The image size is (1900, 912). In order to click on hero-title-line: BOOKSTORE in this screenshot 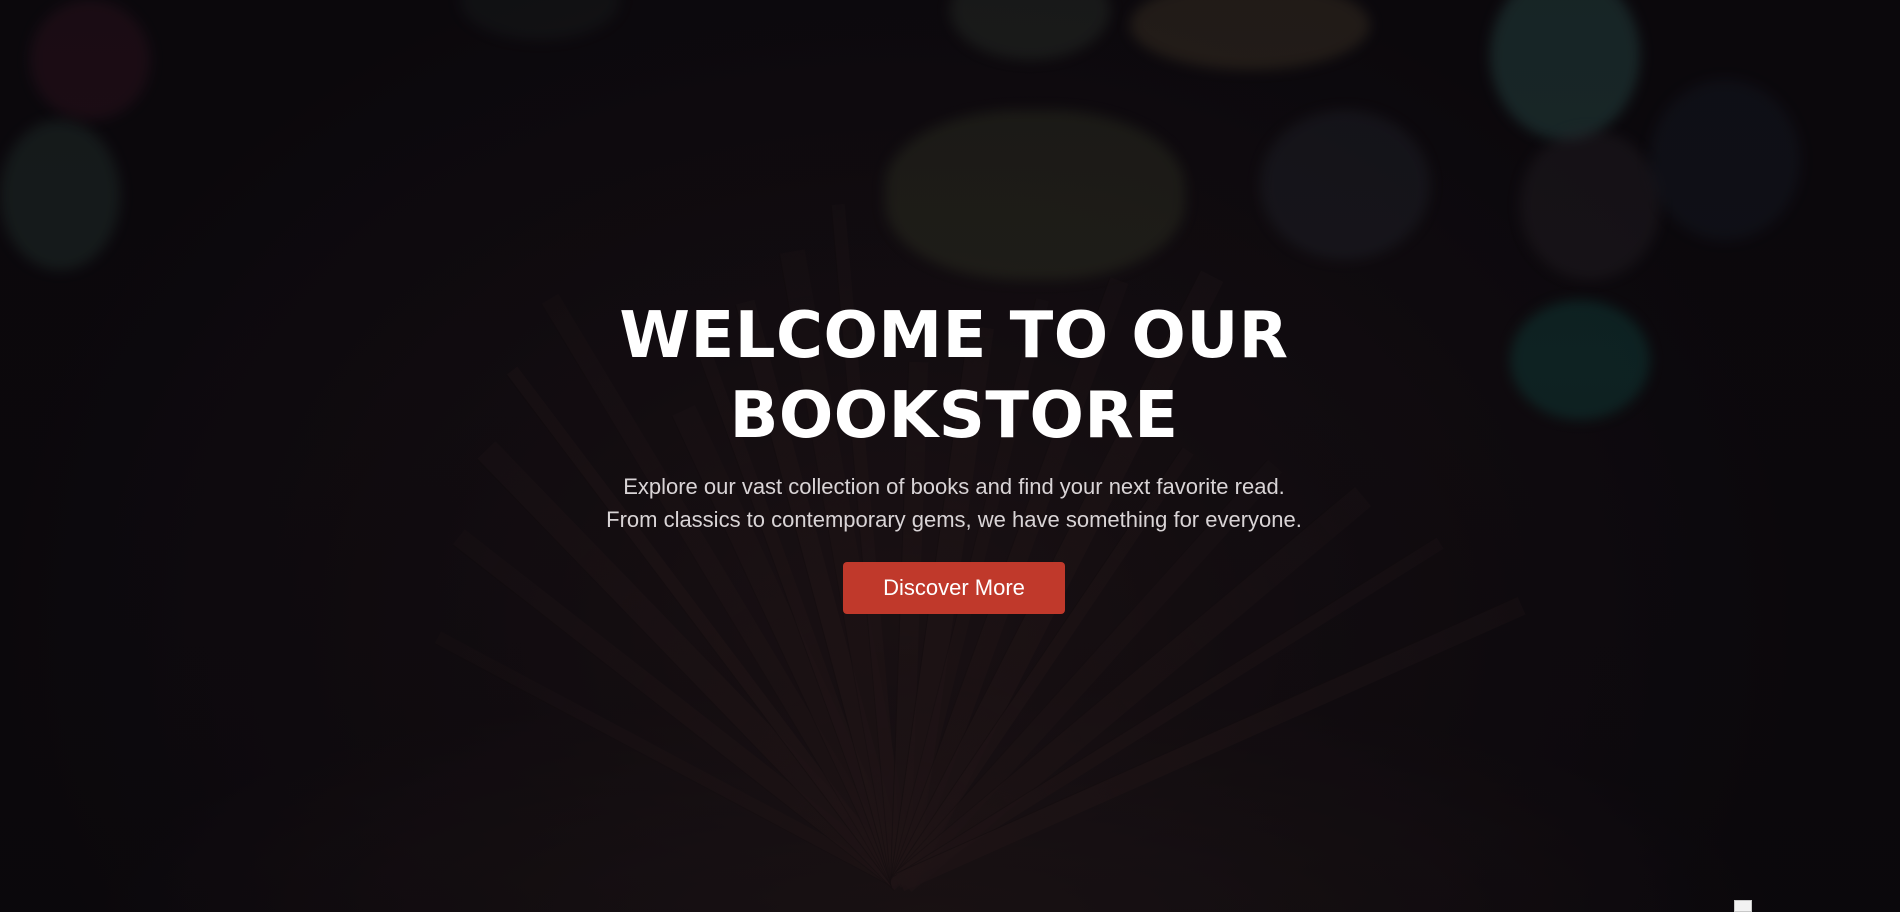, I will do `click(954, 416)`.